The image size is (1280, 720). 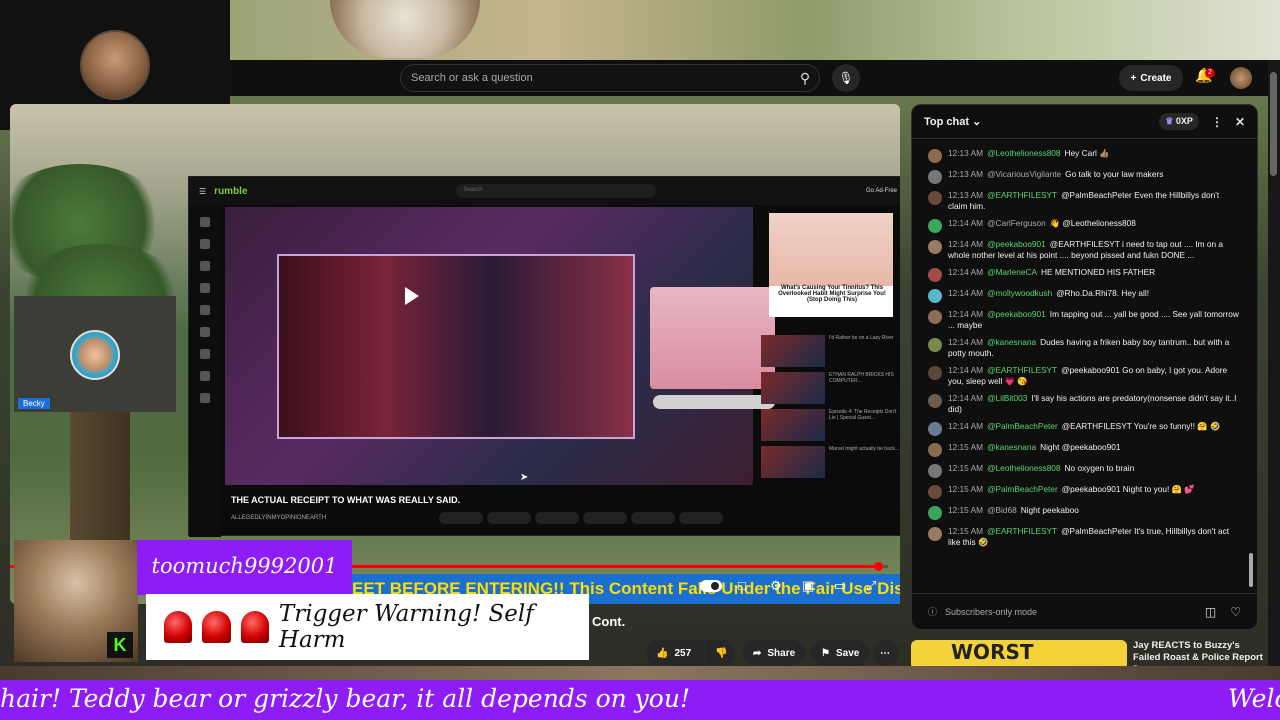 I want to click on like-button: 👍 257, so click(x=675, y=653).